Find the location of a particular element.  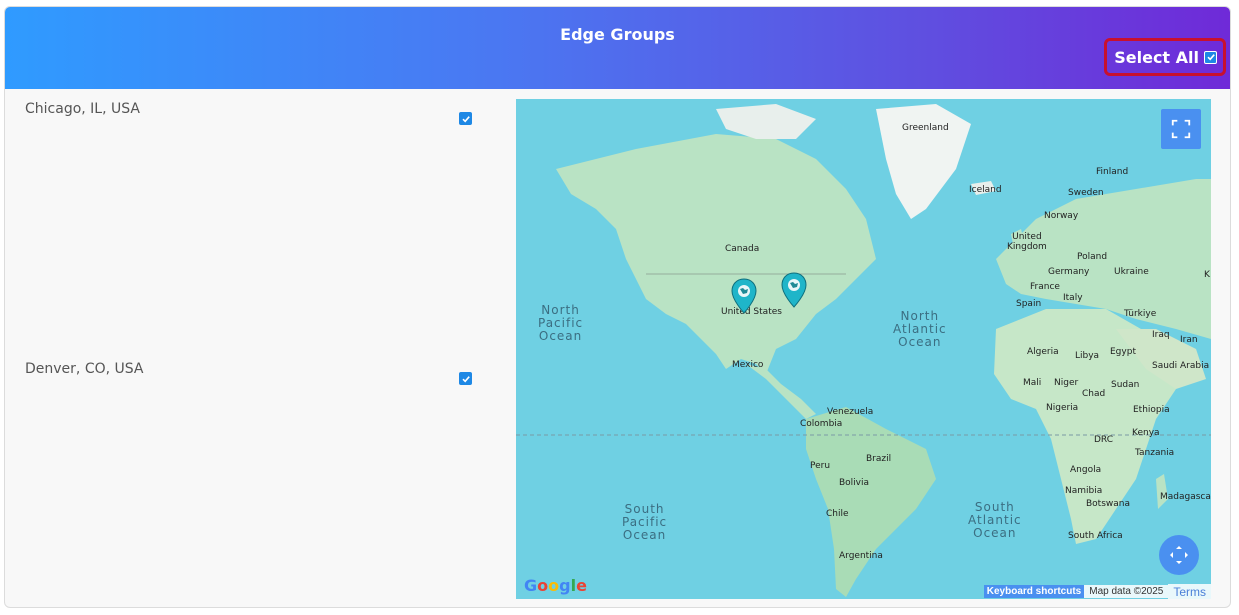

country-label-ethiopia: Ethiopia is located at coordinates (1151, 410).